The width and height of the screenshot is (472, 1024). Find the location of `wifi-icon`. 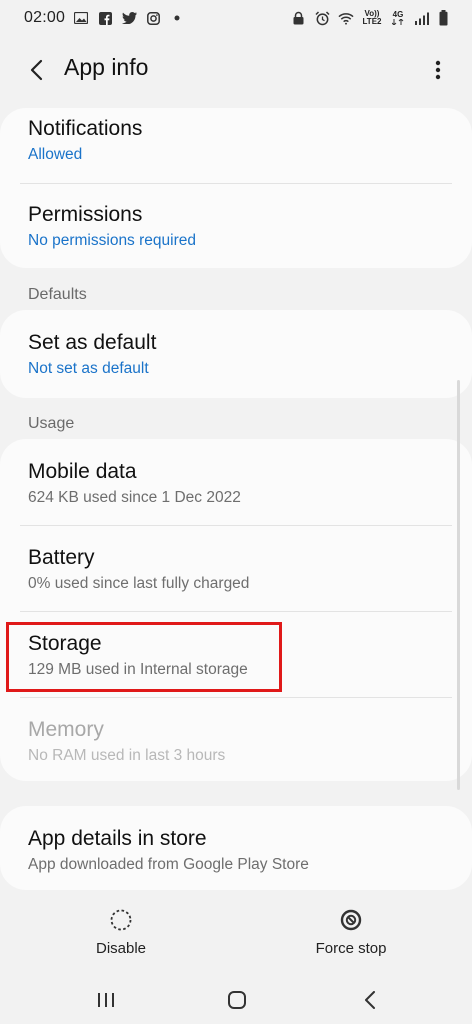

wifi-icon is located at coordinates (346, 18).